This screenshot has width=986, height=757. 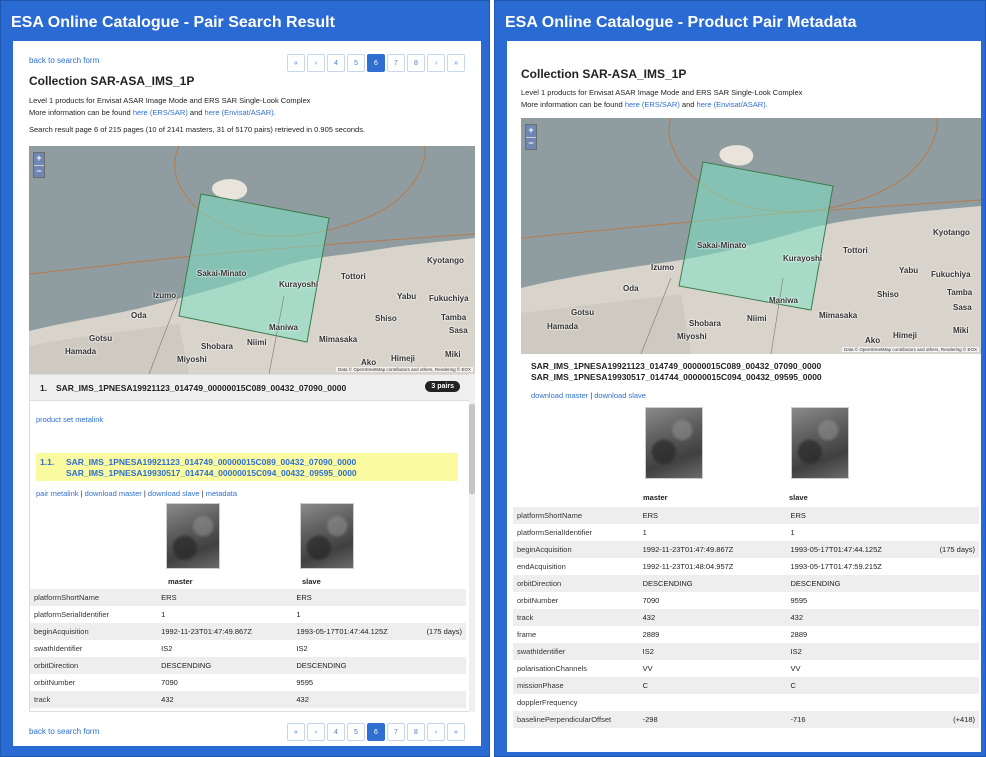 What do you see at coordinates (847, 515) in the screenshot?
I see `slave-value: ERS` at bounding box center [847, 515].